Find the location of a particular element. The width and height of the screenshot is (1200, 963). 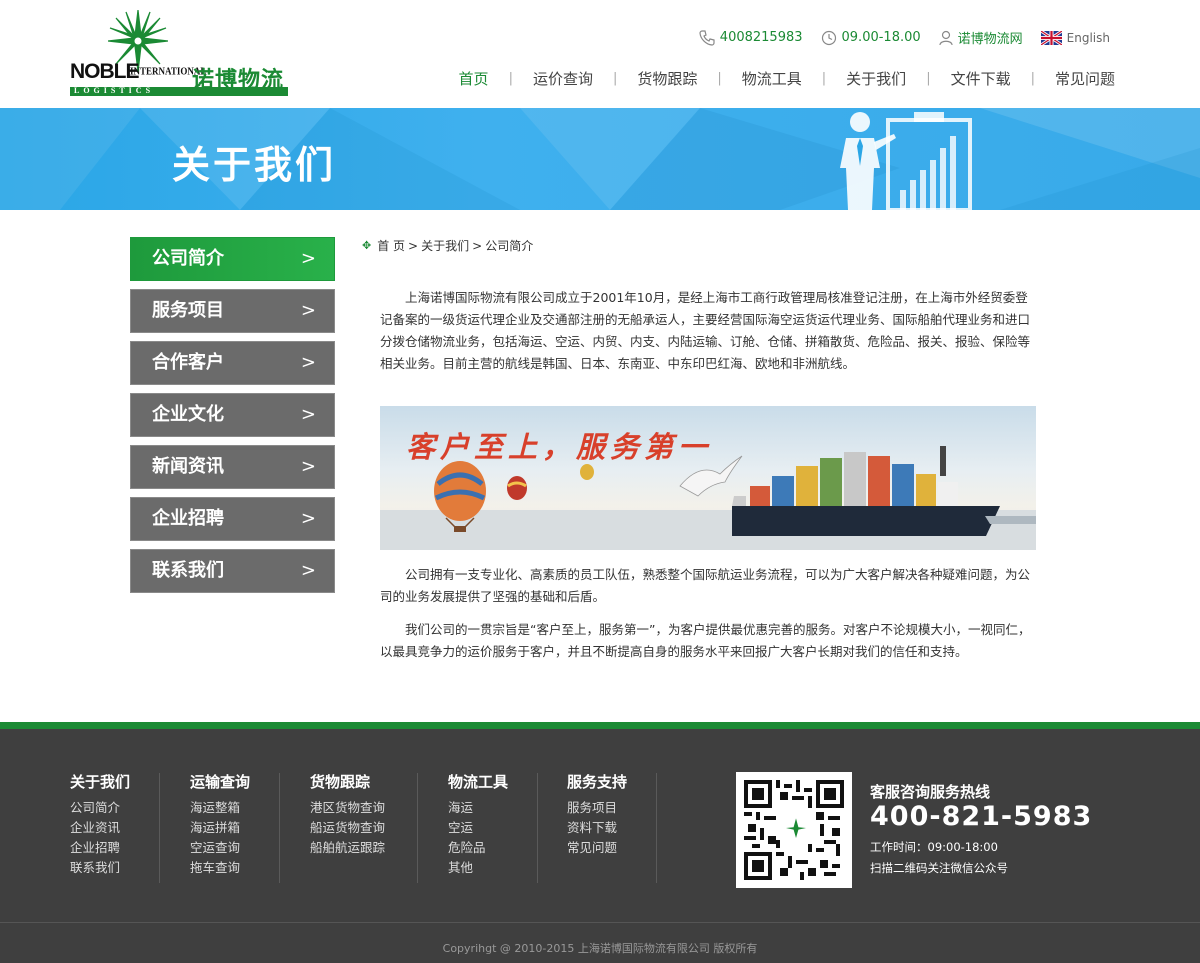

footer-link: 其他 is located at coordinates (478, 868).